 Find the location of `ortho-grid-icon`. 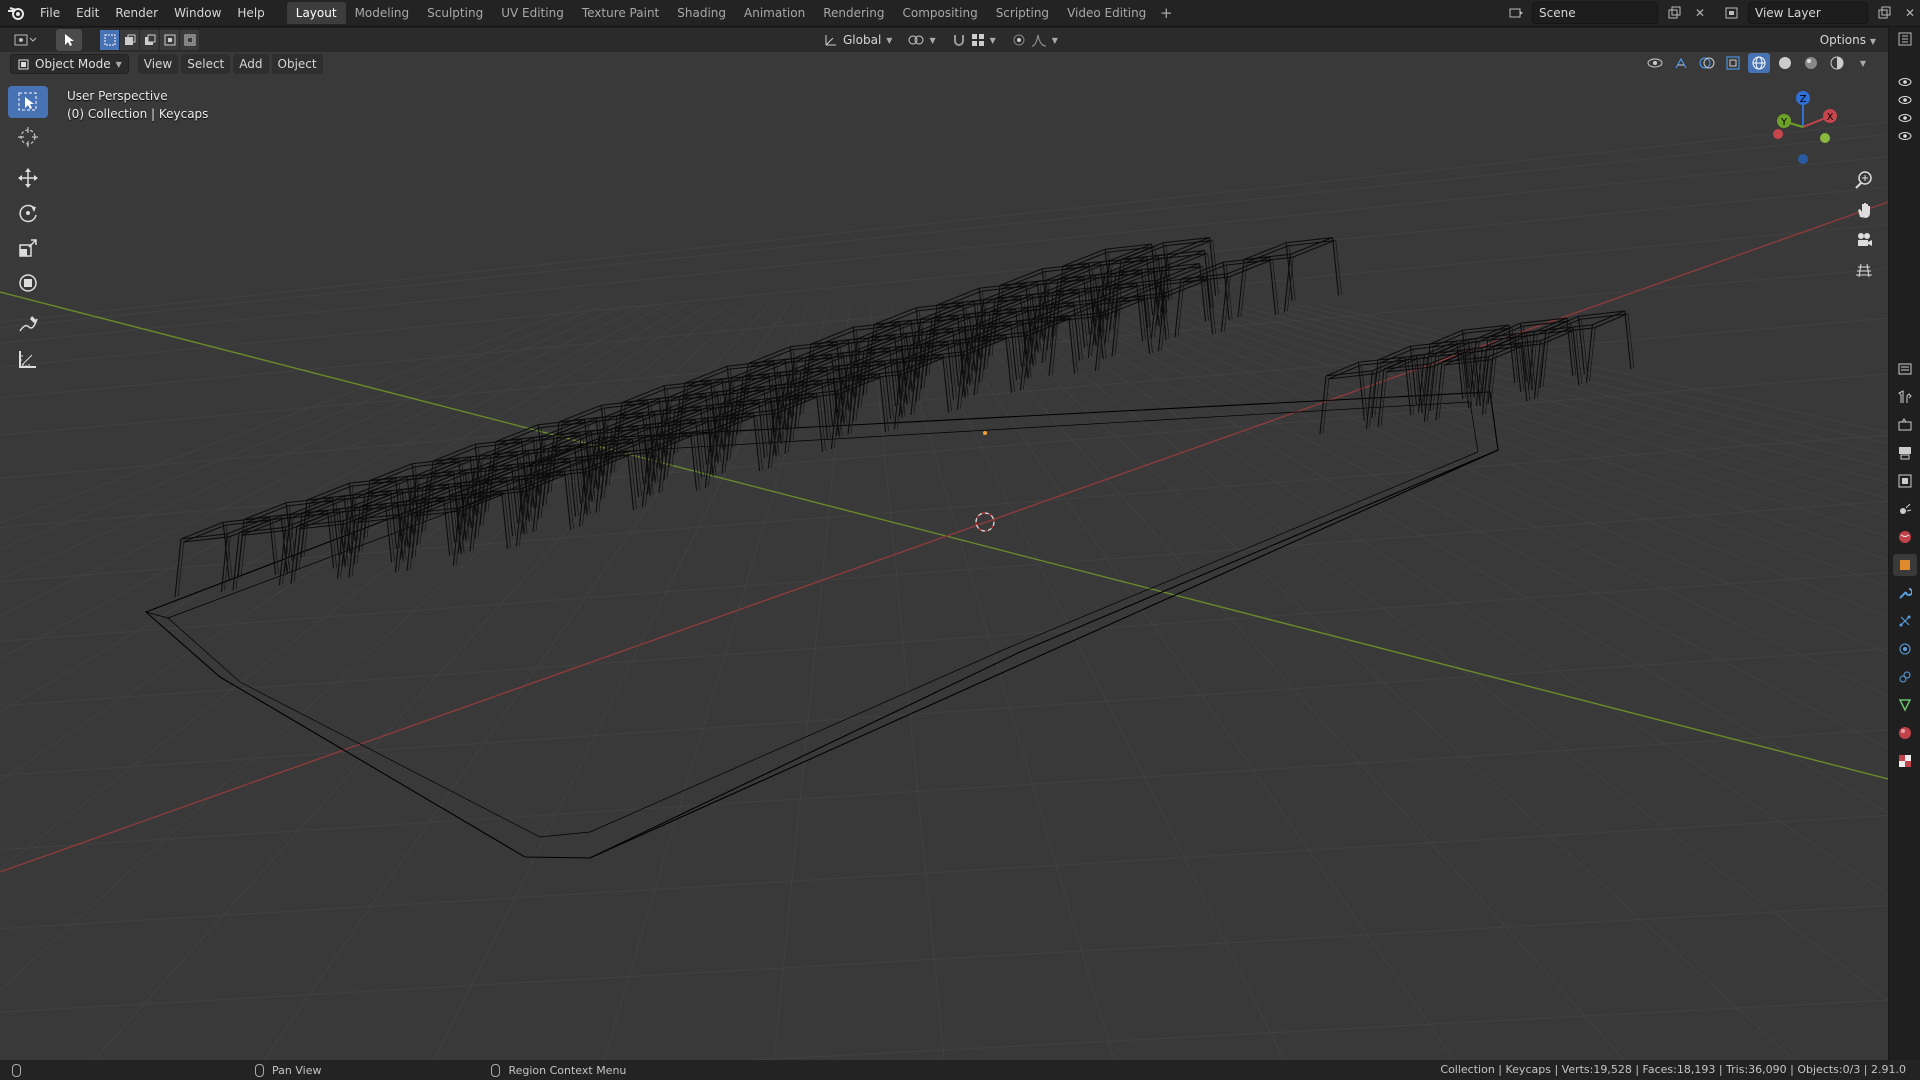

ortho-grid-icon is located at coordinates (1864, 270).